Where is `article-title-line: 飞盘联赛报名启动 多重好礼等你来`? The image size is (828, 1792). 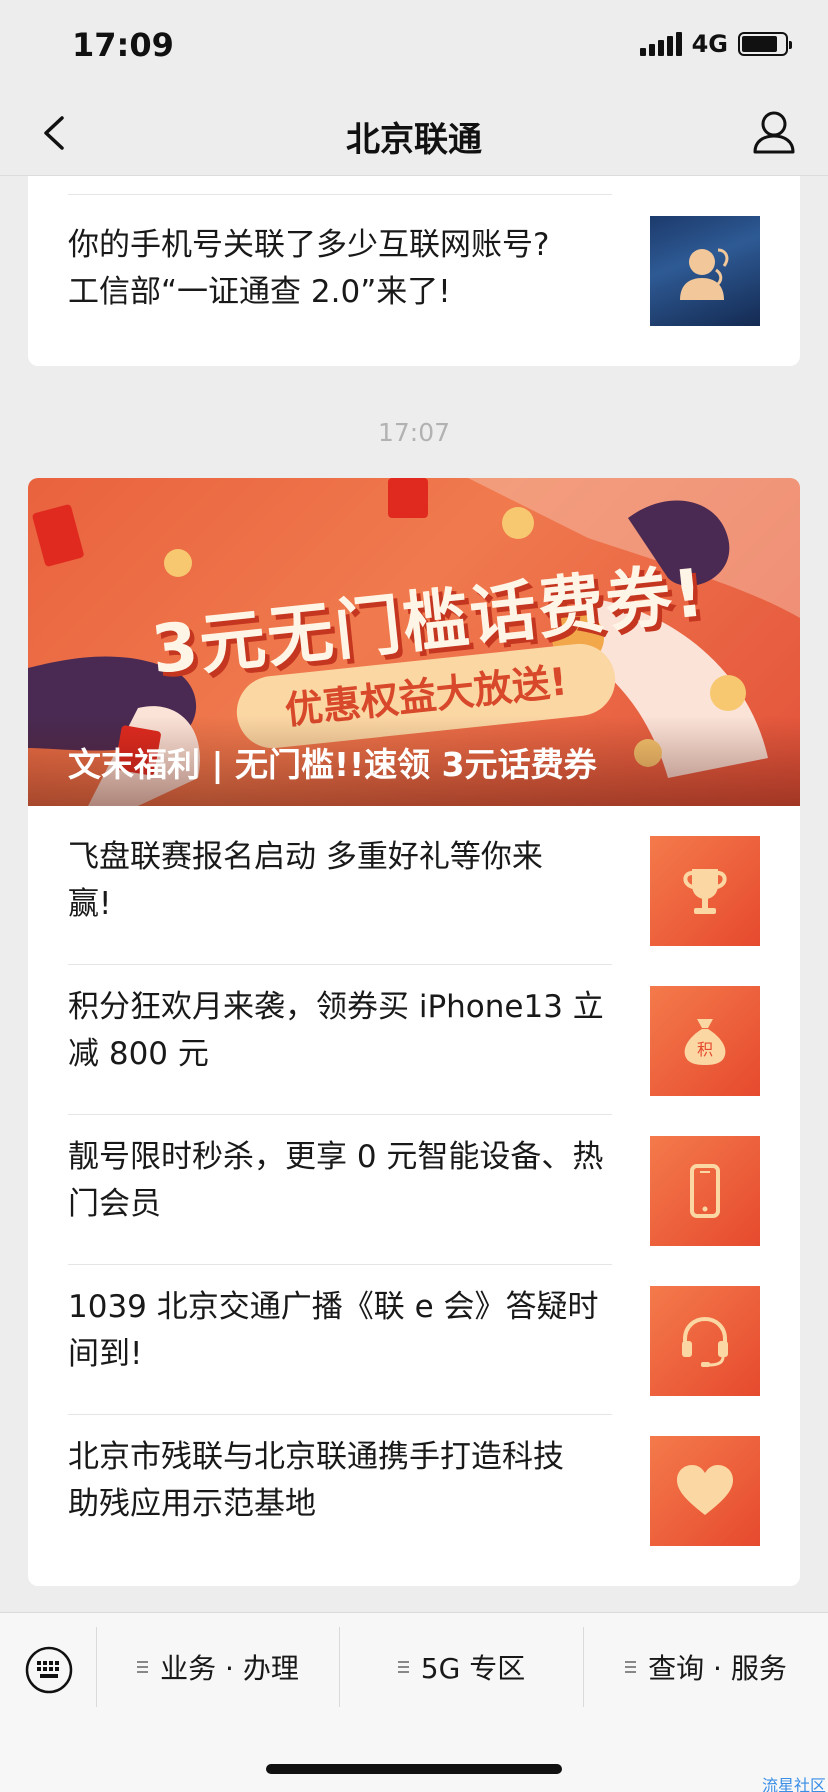
article-title-line: 飞盘联赛报名启动 多重好礼等你来 is located at coordinates (305, 857).